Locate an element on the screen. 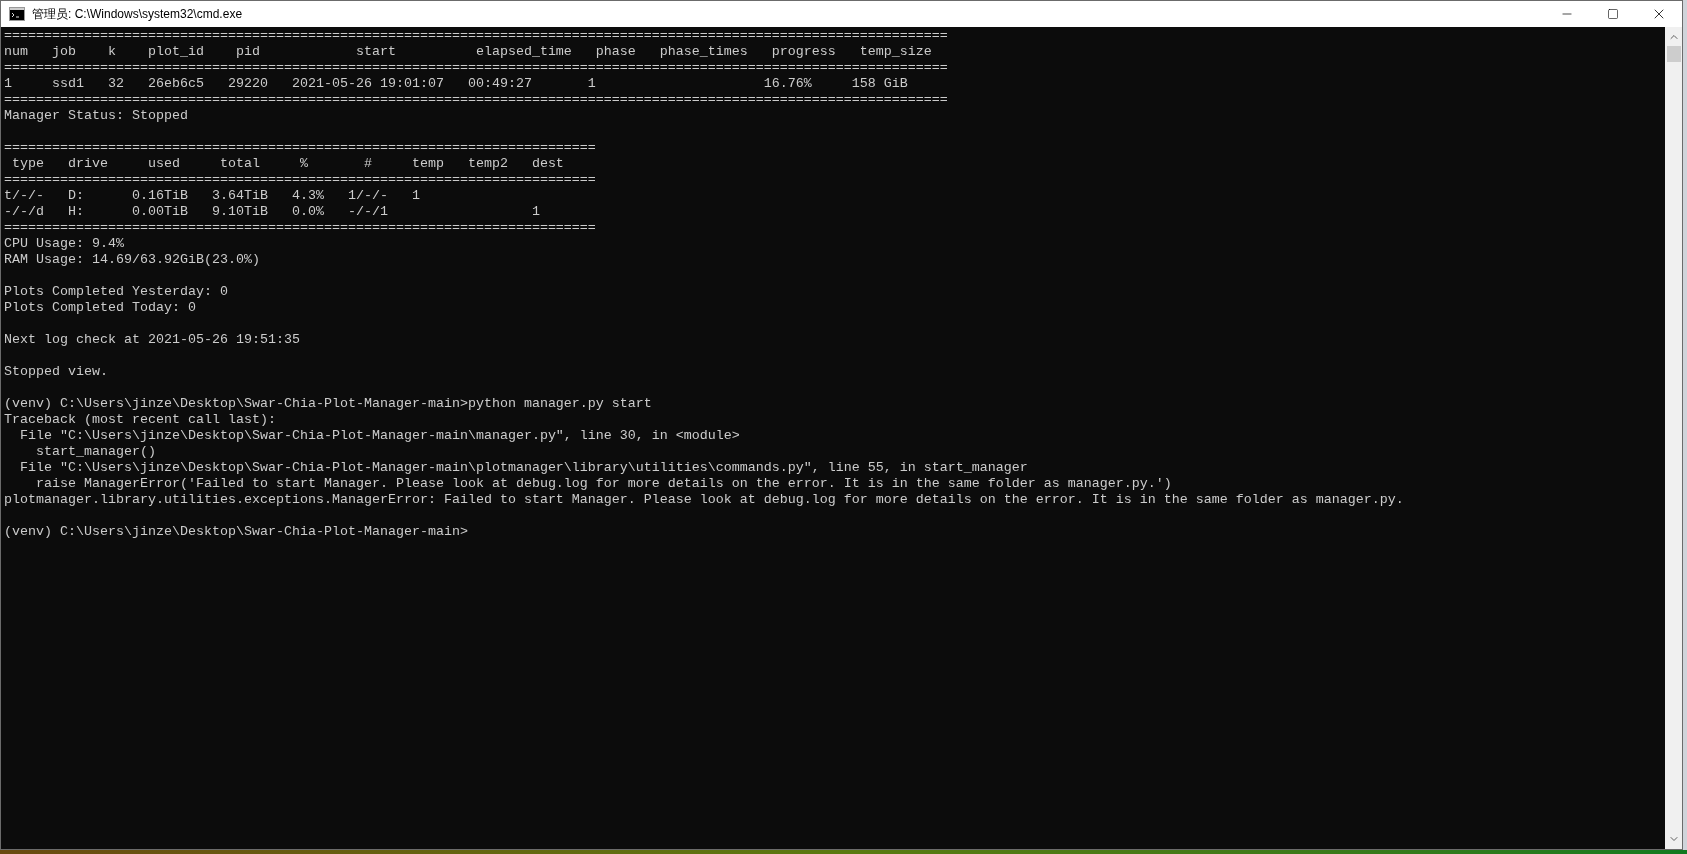 The width and height of the screenshot is (1687, 854). console-line: Traceback (most recent call last): is located at coordinates (140, 420).